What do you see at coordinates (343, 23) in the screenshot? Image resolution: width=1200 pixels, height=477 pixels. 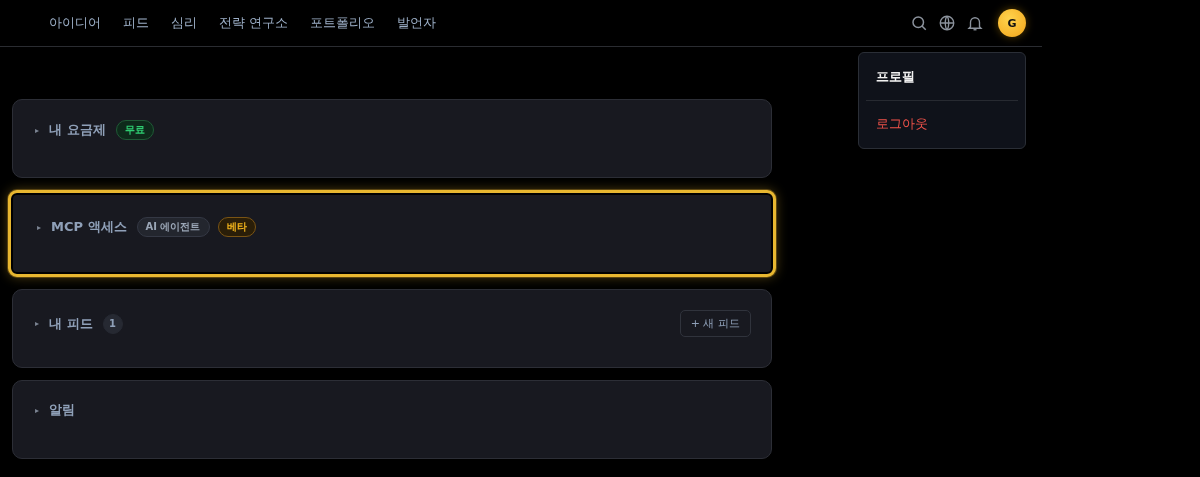 I see `nav-link: 포트폴리오` at bounding box center [343, 23].